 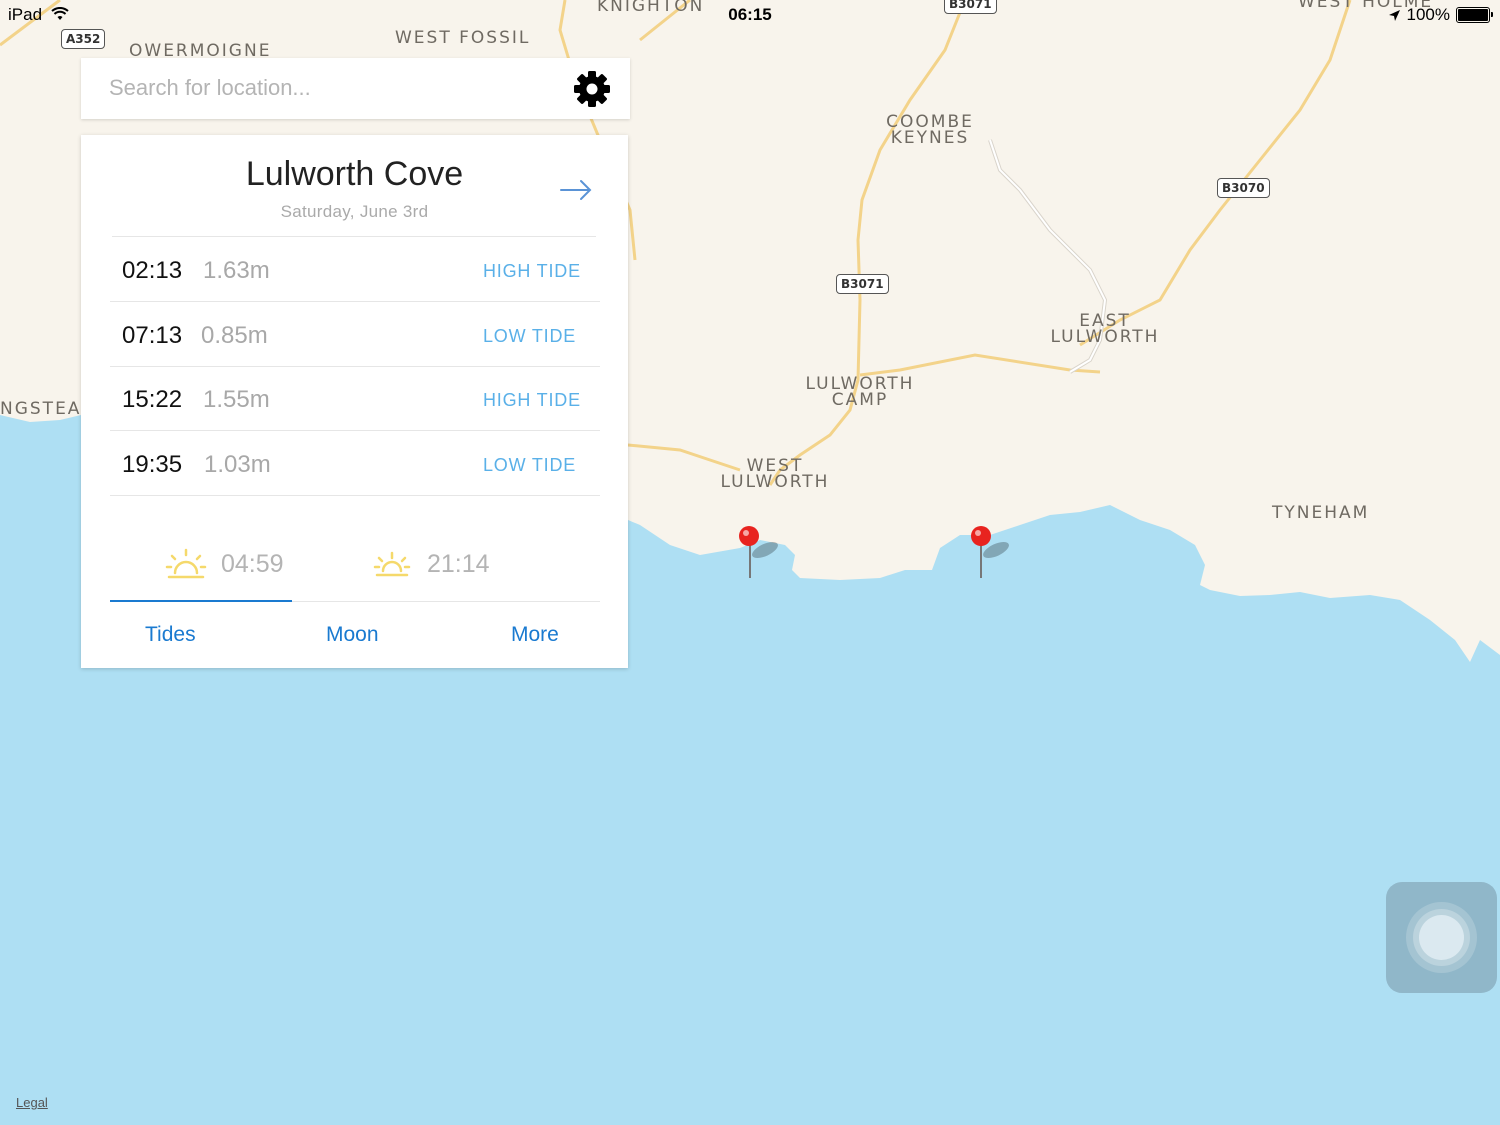 I want to click on tide-time: 19:35, so click(x=152, y=464).